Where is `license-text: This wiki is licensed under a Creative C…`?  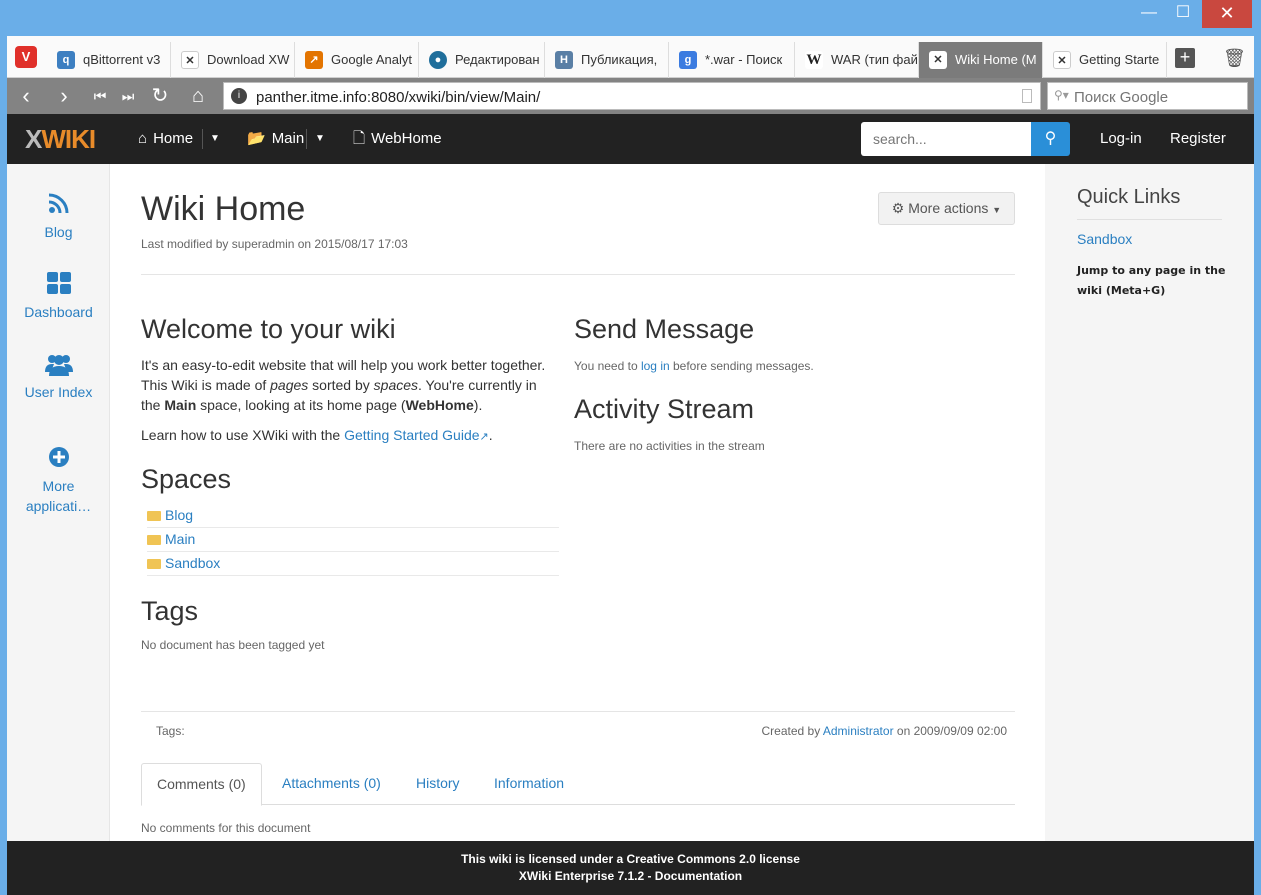 license-text: This wiki is licensed under a Creative C… is located at coordinates (630, 859).